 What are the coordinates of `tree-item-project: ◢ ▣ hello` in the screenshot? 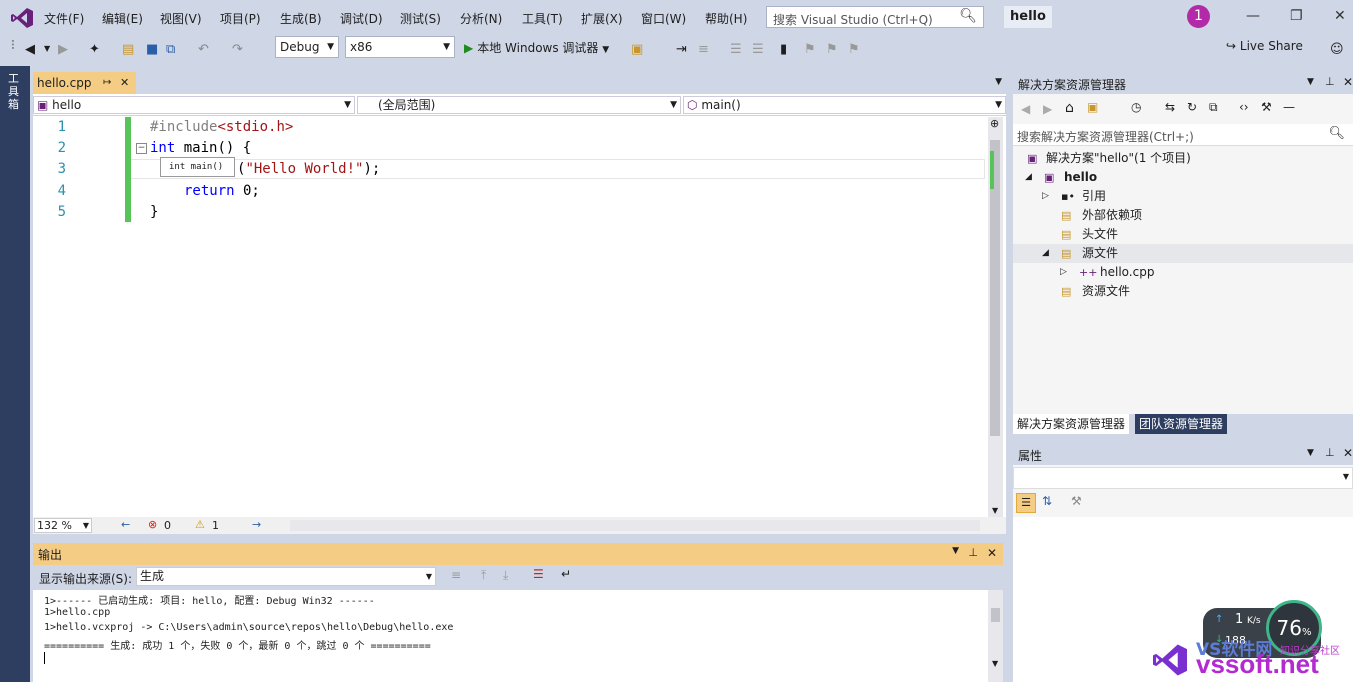 It's located at (1183, 177).